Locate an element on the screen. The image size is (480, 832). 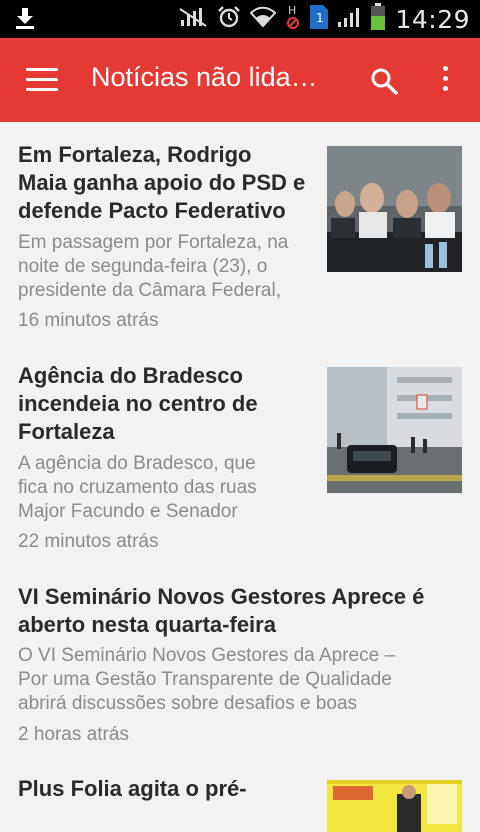
article-time: 22 minutos atrás is located at coordinates (88, 541).